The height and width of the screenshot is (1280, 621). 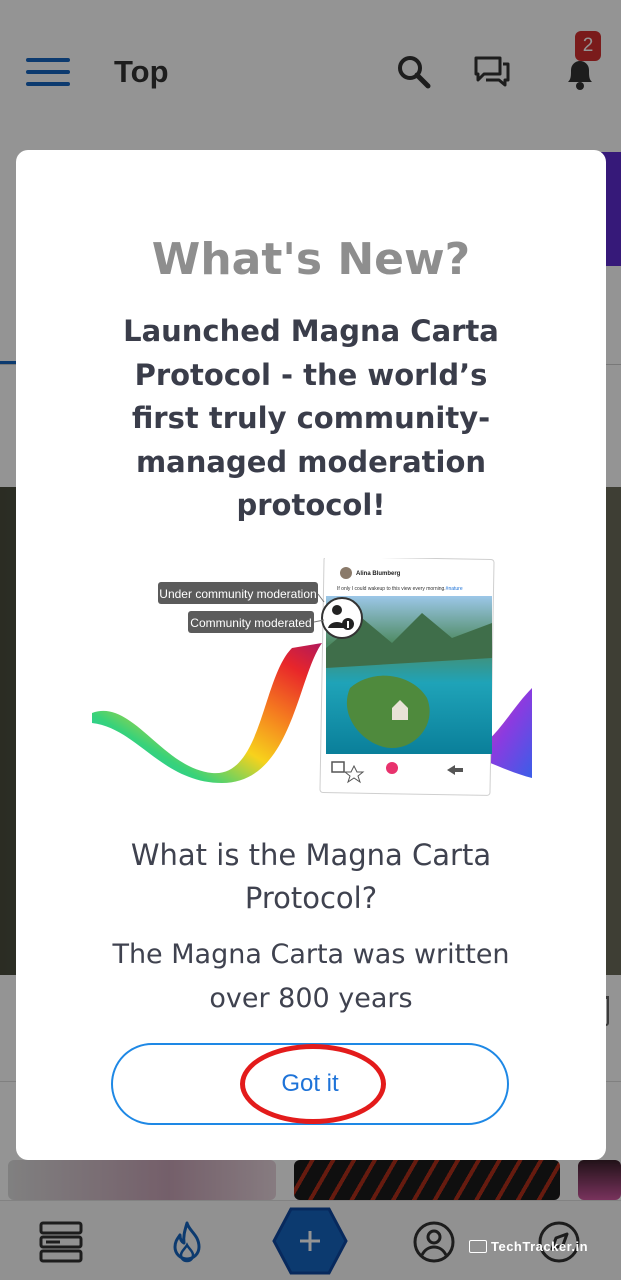 What do you see at coordinates (478, 1246) in the screenshot?
I see `watermark-logo-icon` at bounding box center [478, 1246].